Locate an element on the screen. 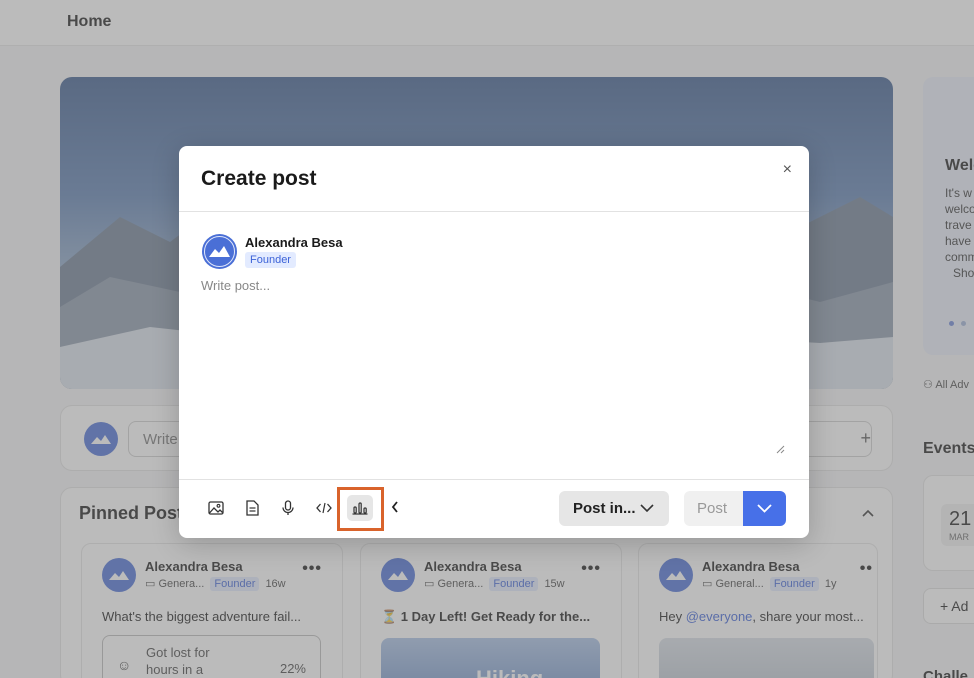 The height and width of the screenshot is (678, 974). avatar is located at coordinates (219, 254).